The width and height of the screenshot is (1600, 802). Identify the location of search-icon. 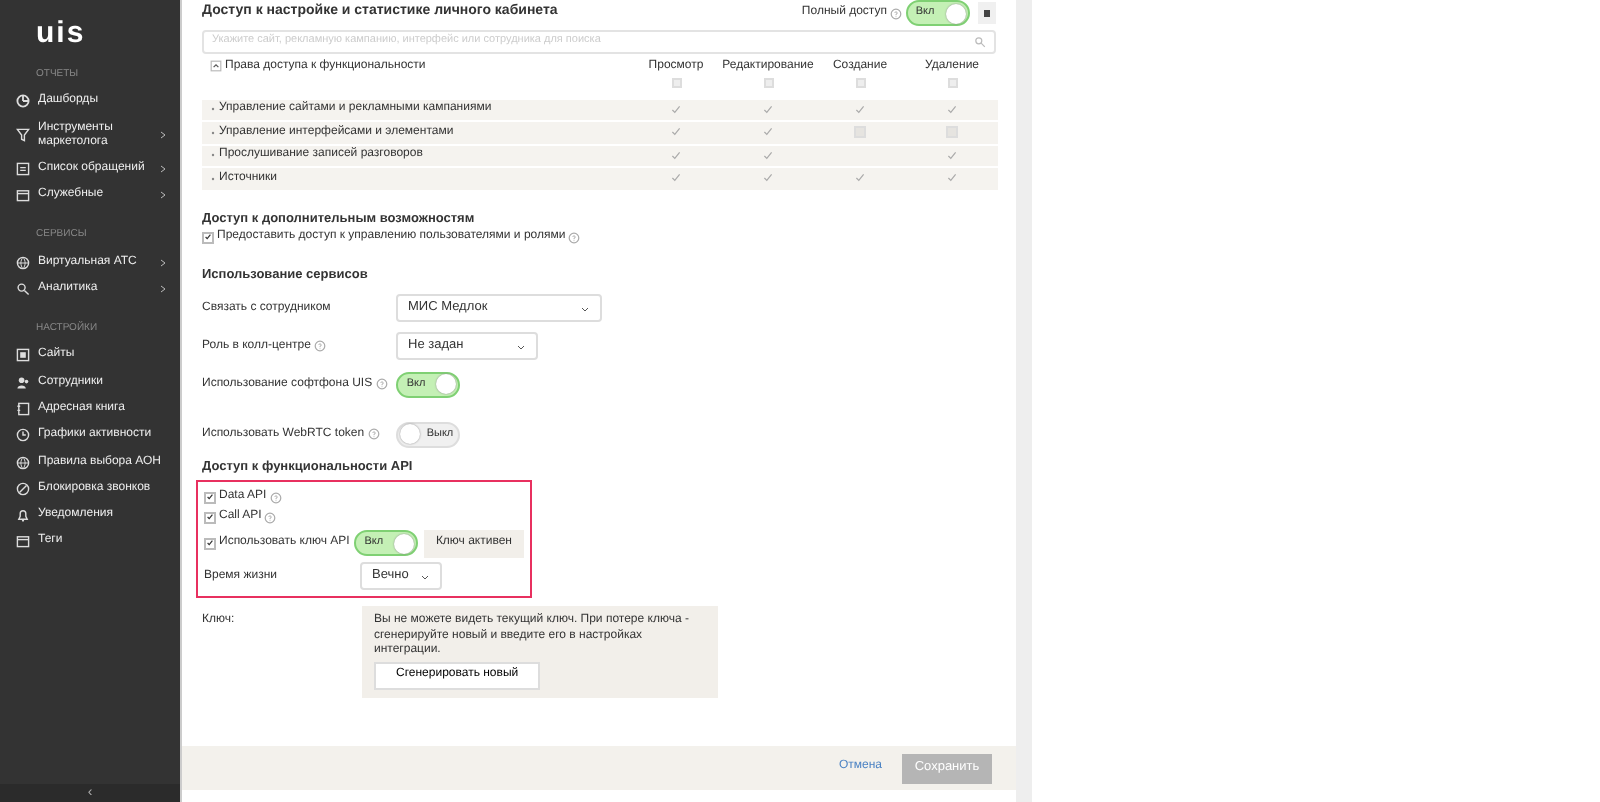
(980, 41).